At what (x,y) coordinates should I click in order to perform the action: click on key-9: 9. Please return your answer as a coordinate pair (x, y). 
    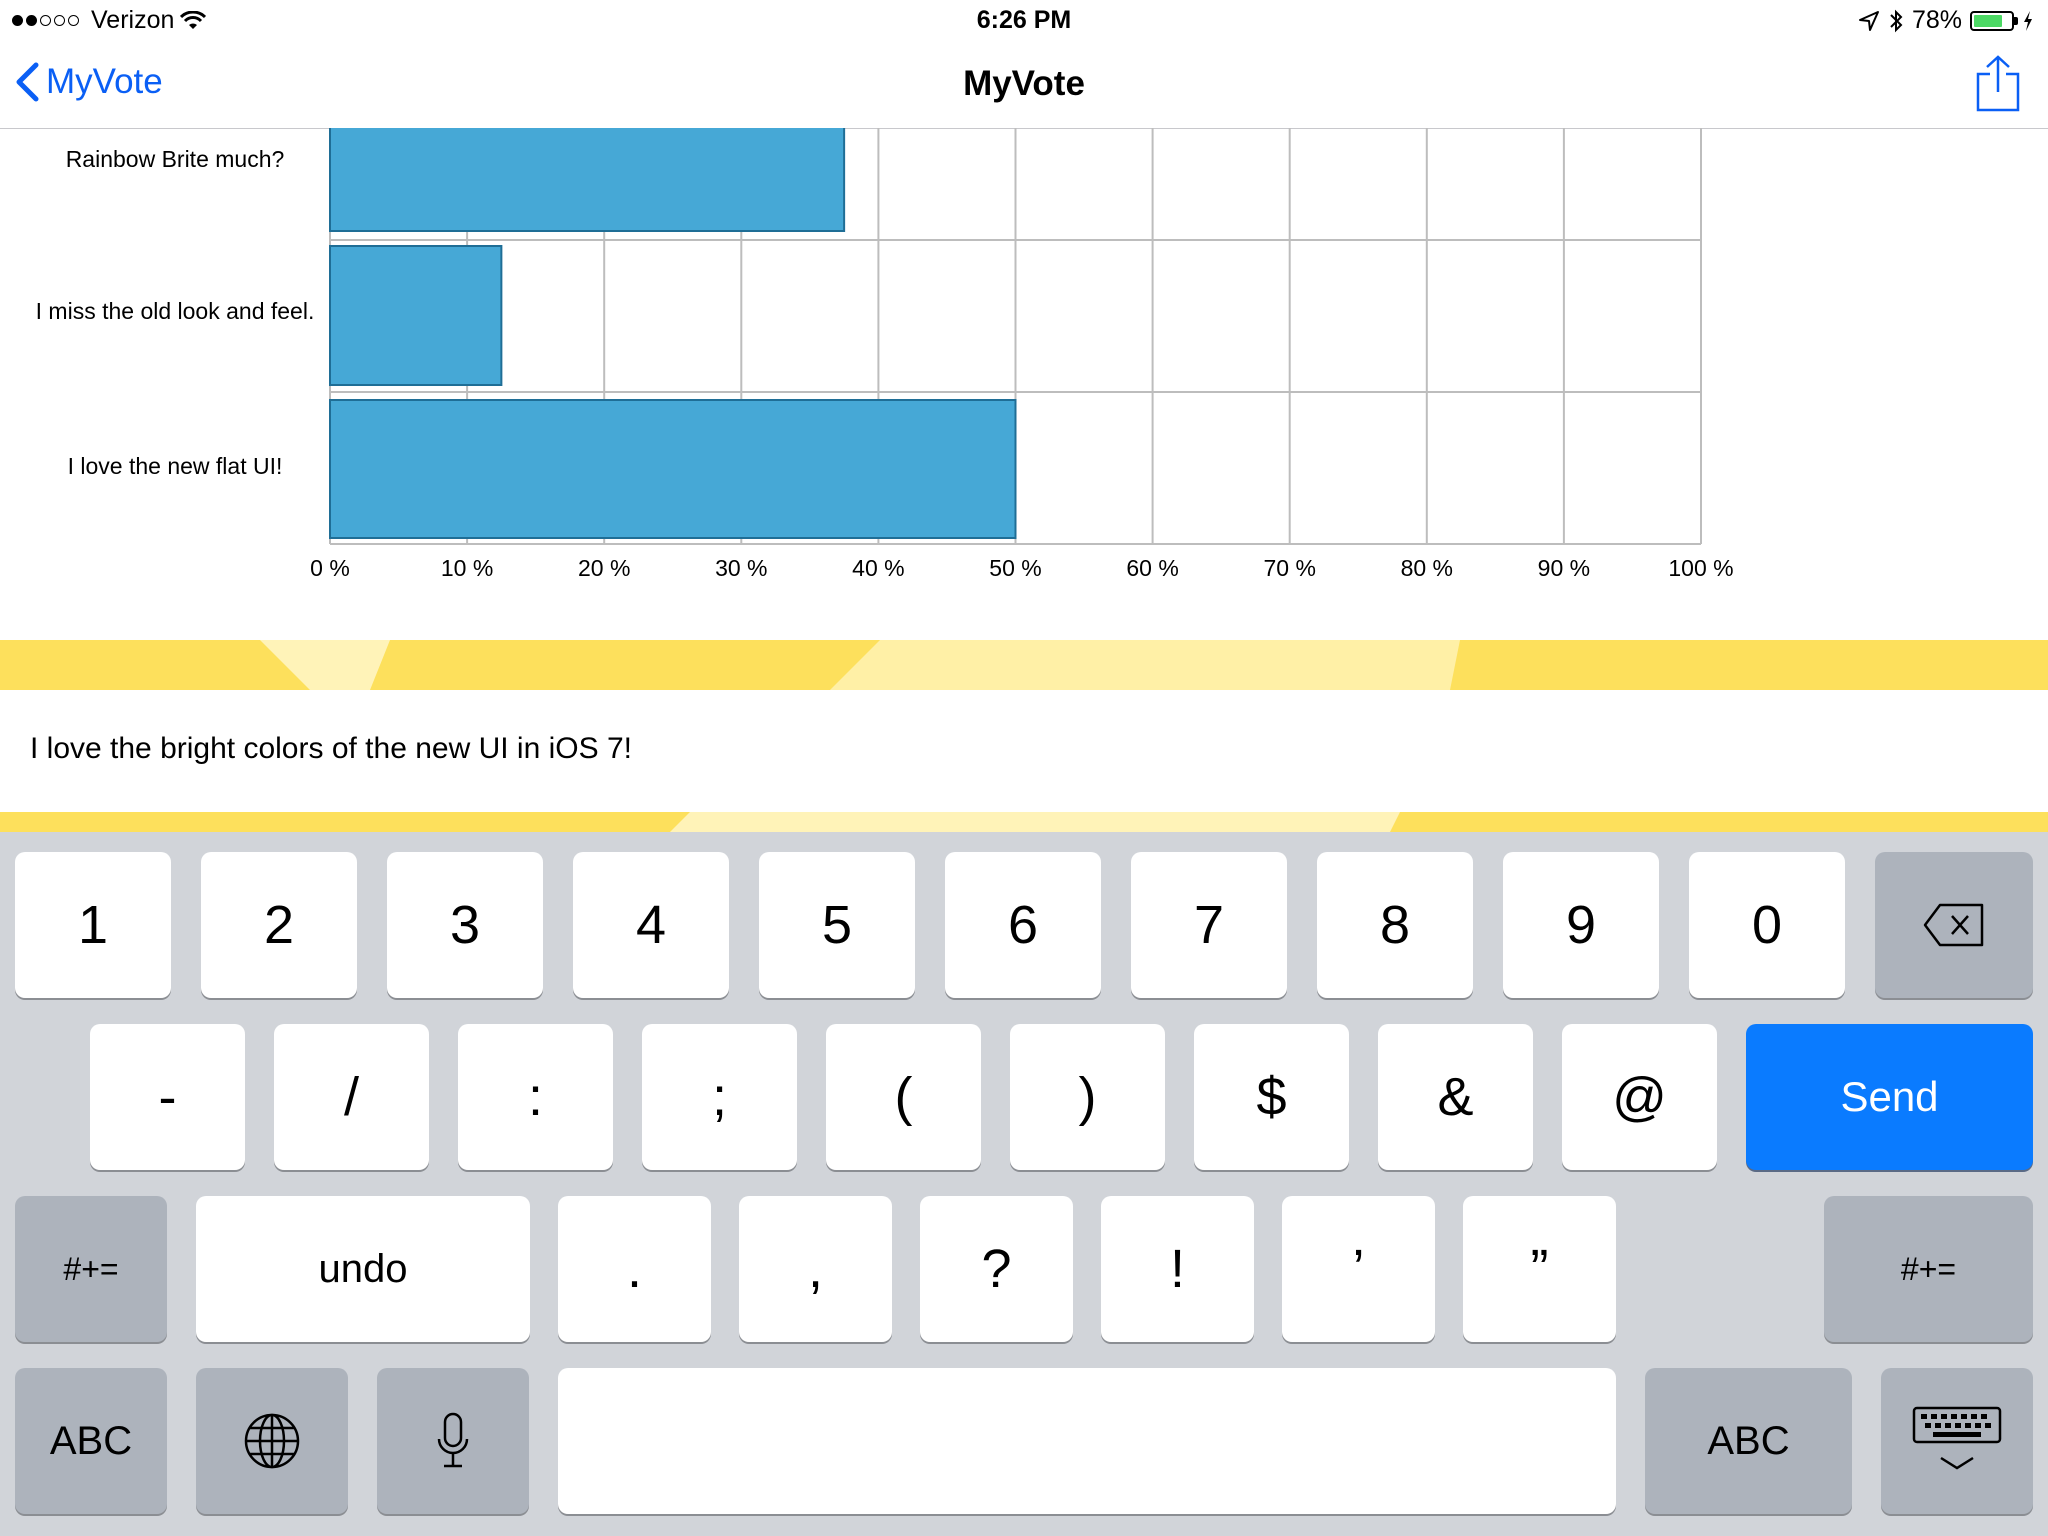
    Looking at the image, I should click on (1581, 925).